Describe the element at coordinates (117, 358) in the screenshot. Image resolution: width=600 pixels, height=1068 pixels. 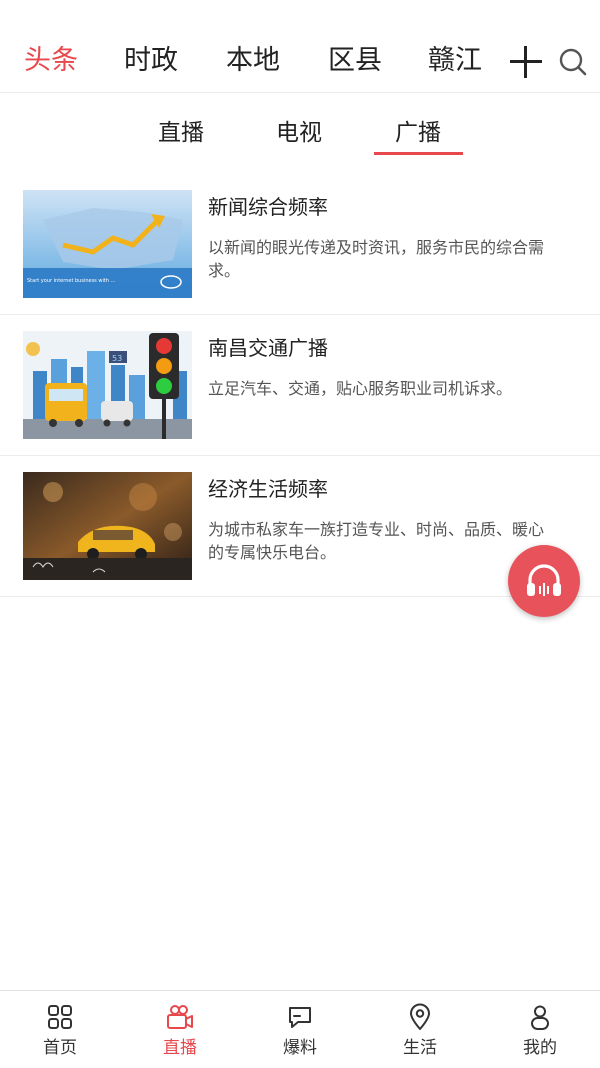
I see `thumbnail-caption: 53` at that location.